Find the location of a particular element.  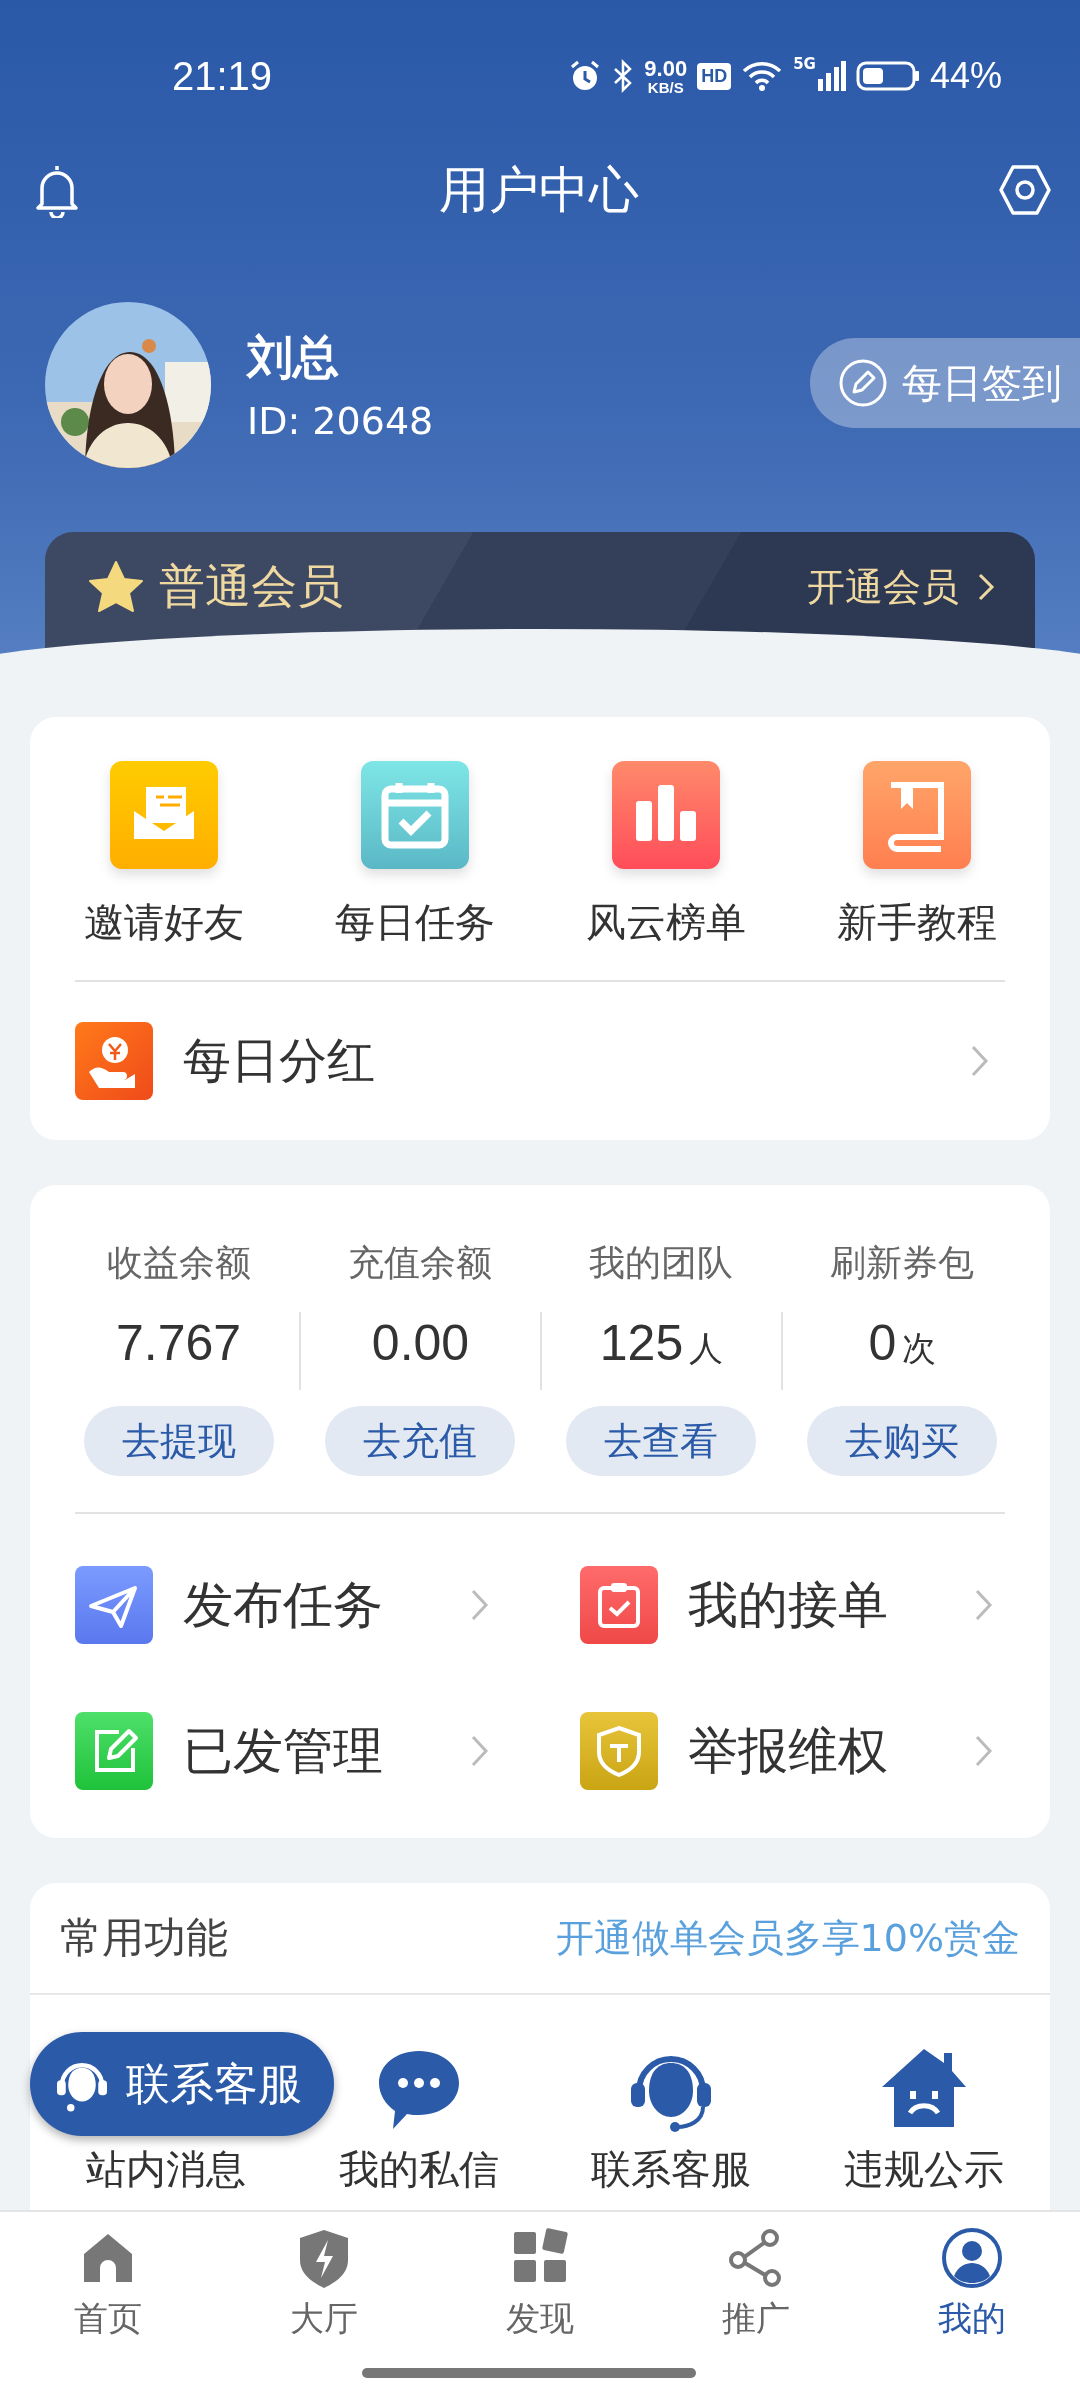

shortcut-item: 每日任务 is located at coordinates (414, 855).